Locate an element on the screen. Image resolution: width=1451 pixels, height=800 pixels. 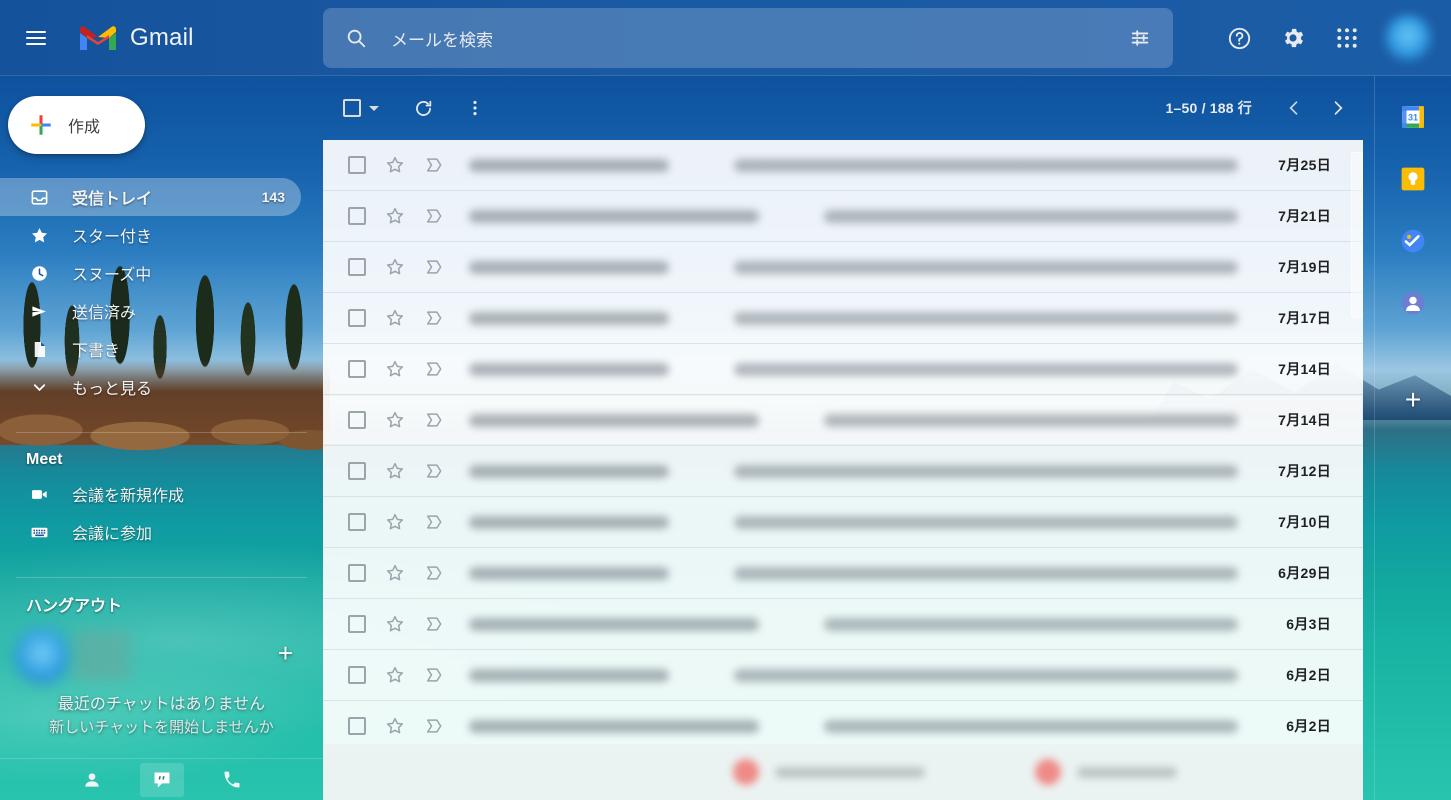
sidebar-item-drafts: 下書き is located at coordinates (150, 349).